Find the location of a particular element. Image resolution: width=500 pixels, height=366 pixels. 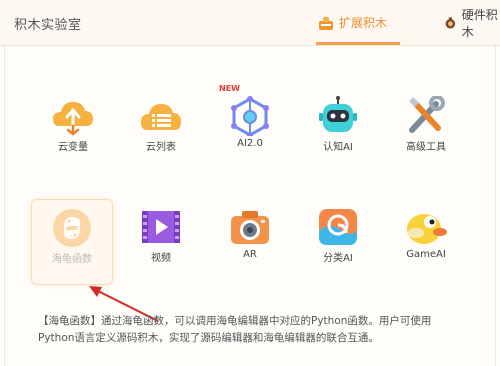

description-line-2: Python语言定义源码积木，实现了源码编辑器和海龟编辑器的联合互通。 is located at coordinates (208, 338).